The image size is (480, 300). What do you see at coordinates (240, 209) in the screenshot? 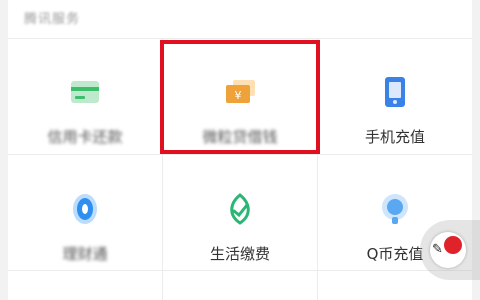
I see `life-payment-icon` at bounding box center [240, 209].